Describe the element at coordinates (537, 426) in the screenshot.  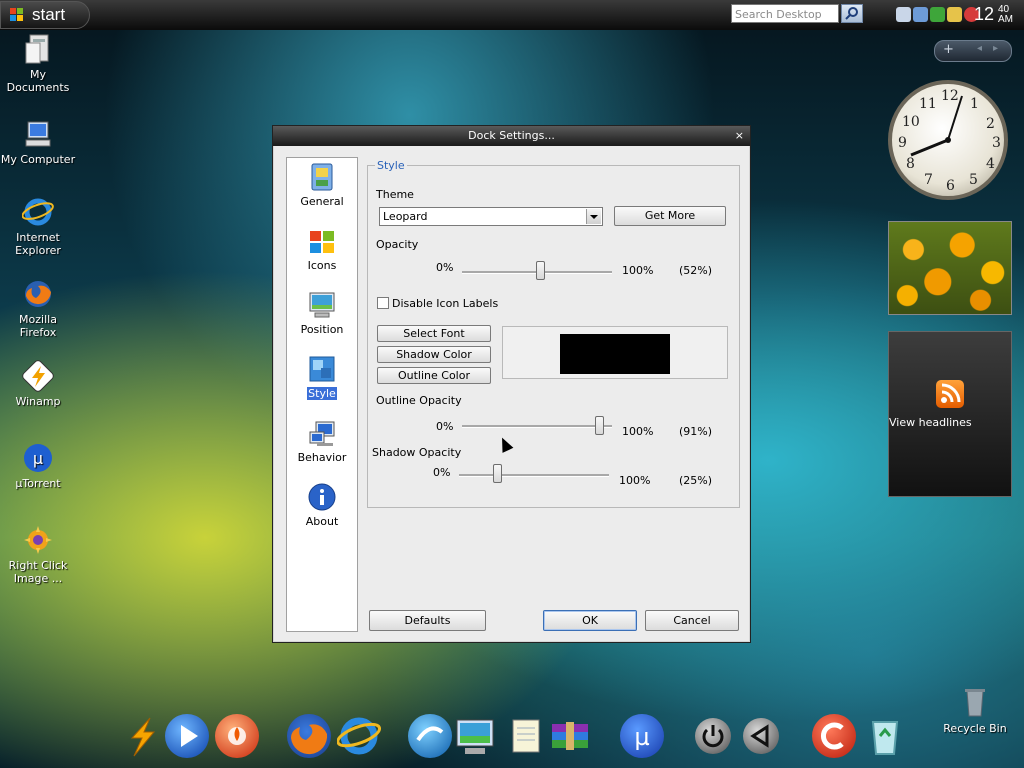
I see `outline-opacity-slider-track` at that location.